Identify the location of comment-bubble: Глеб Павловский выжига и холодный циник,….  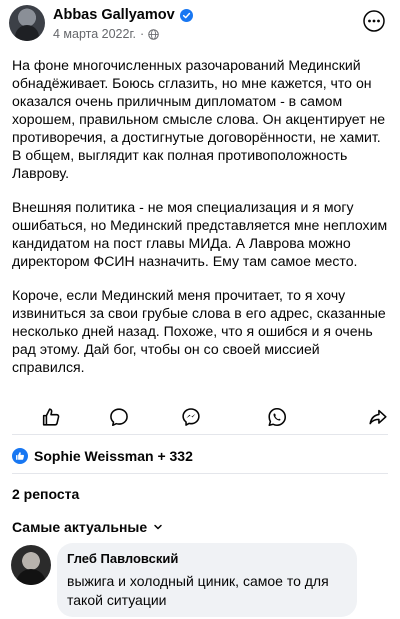
(207, 580).